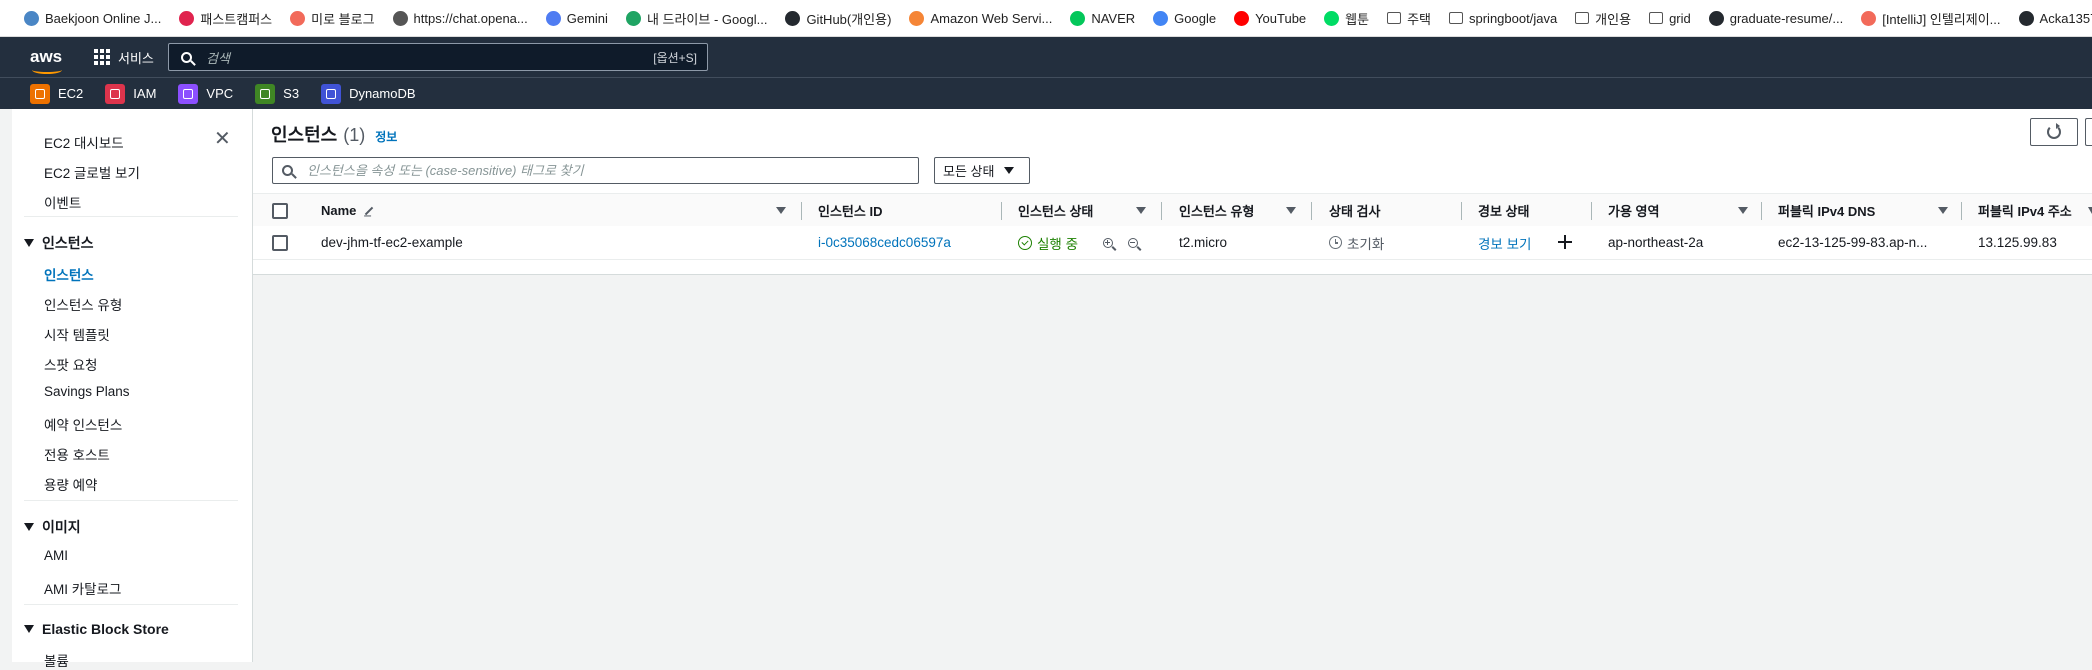 The width and height of the screenshot is (2092, 670). What do you see at coordinates (2088, 132) in the screenshot?
I see `connect-button` at bounding box center [2088, 132].